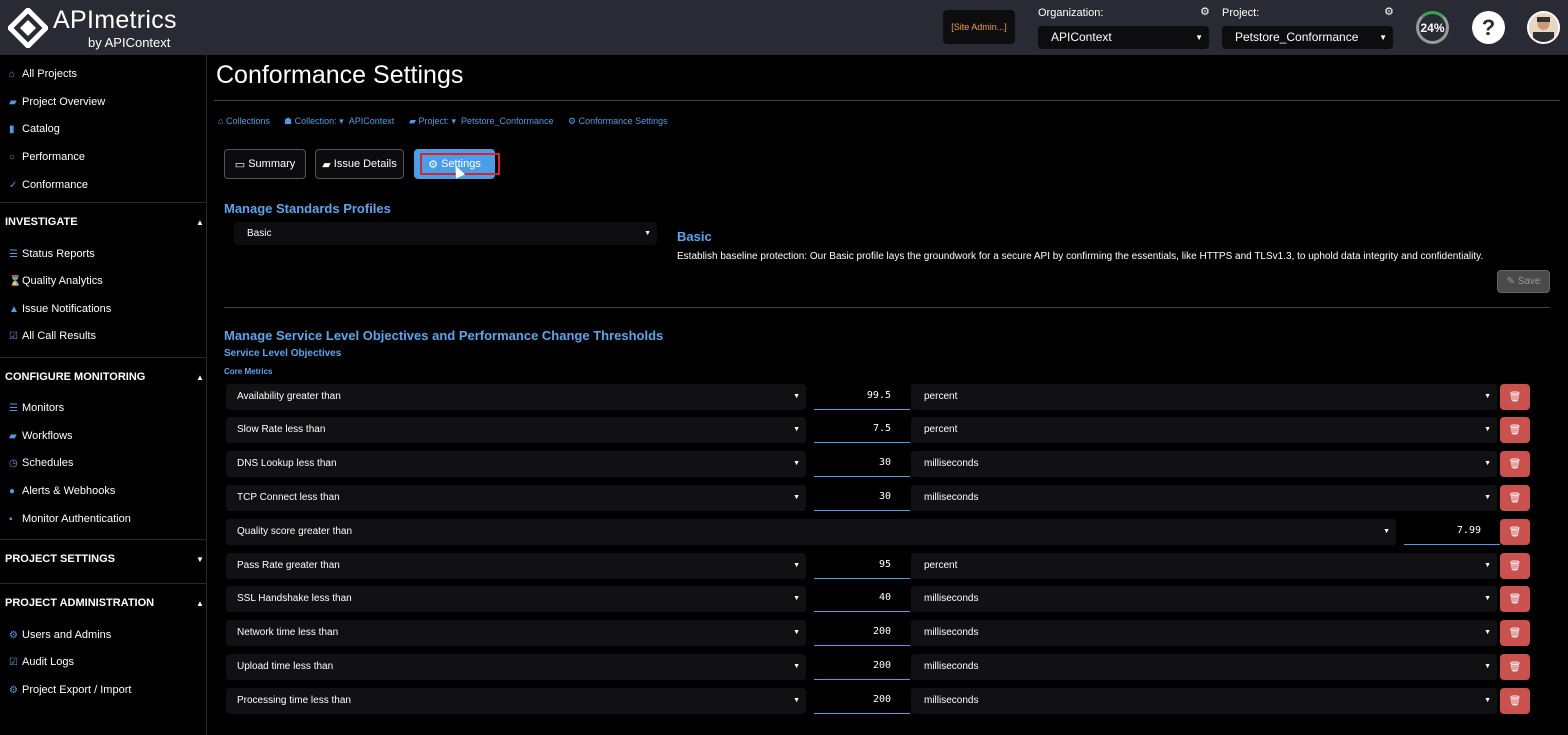 The width and height of the screenshot is (1568, 735). Describe the element at coordinates (43, 74) in the screenshot. I see `sidebar-item-all-projects: ⌂ All Projects` at that location.